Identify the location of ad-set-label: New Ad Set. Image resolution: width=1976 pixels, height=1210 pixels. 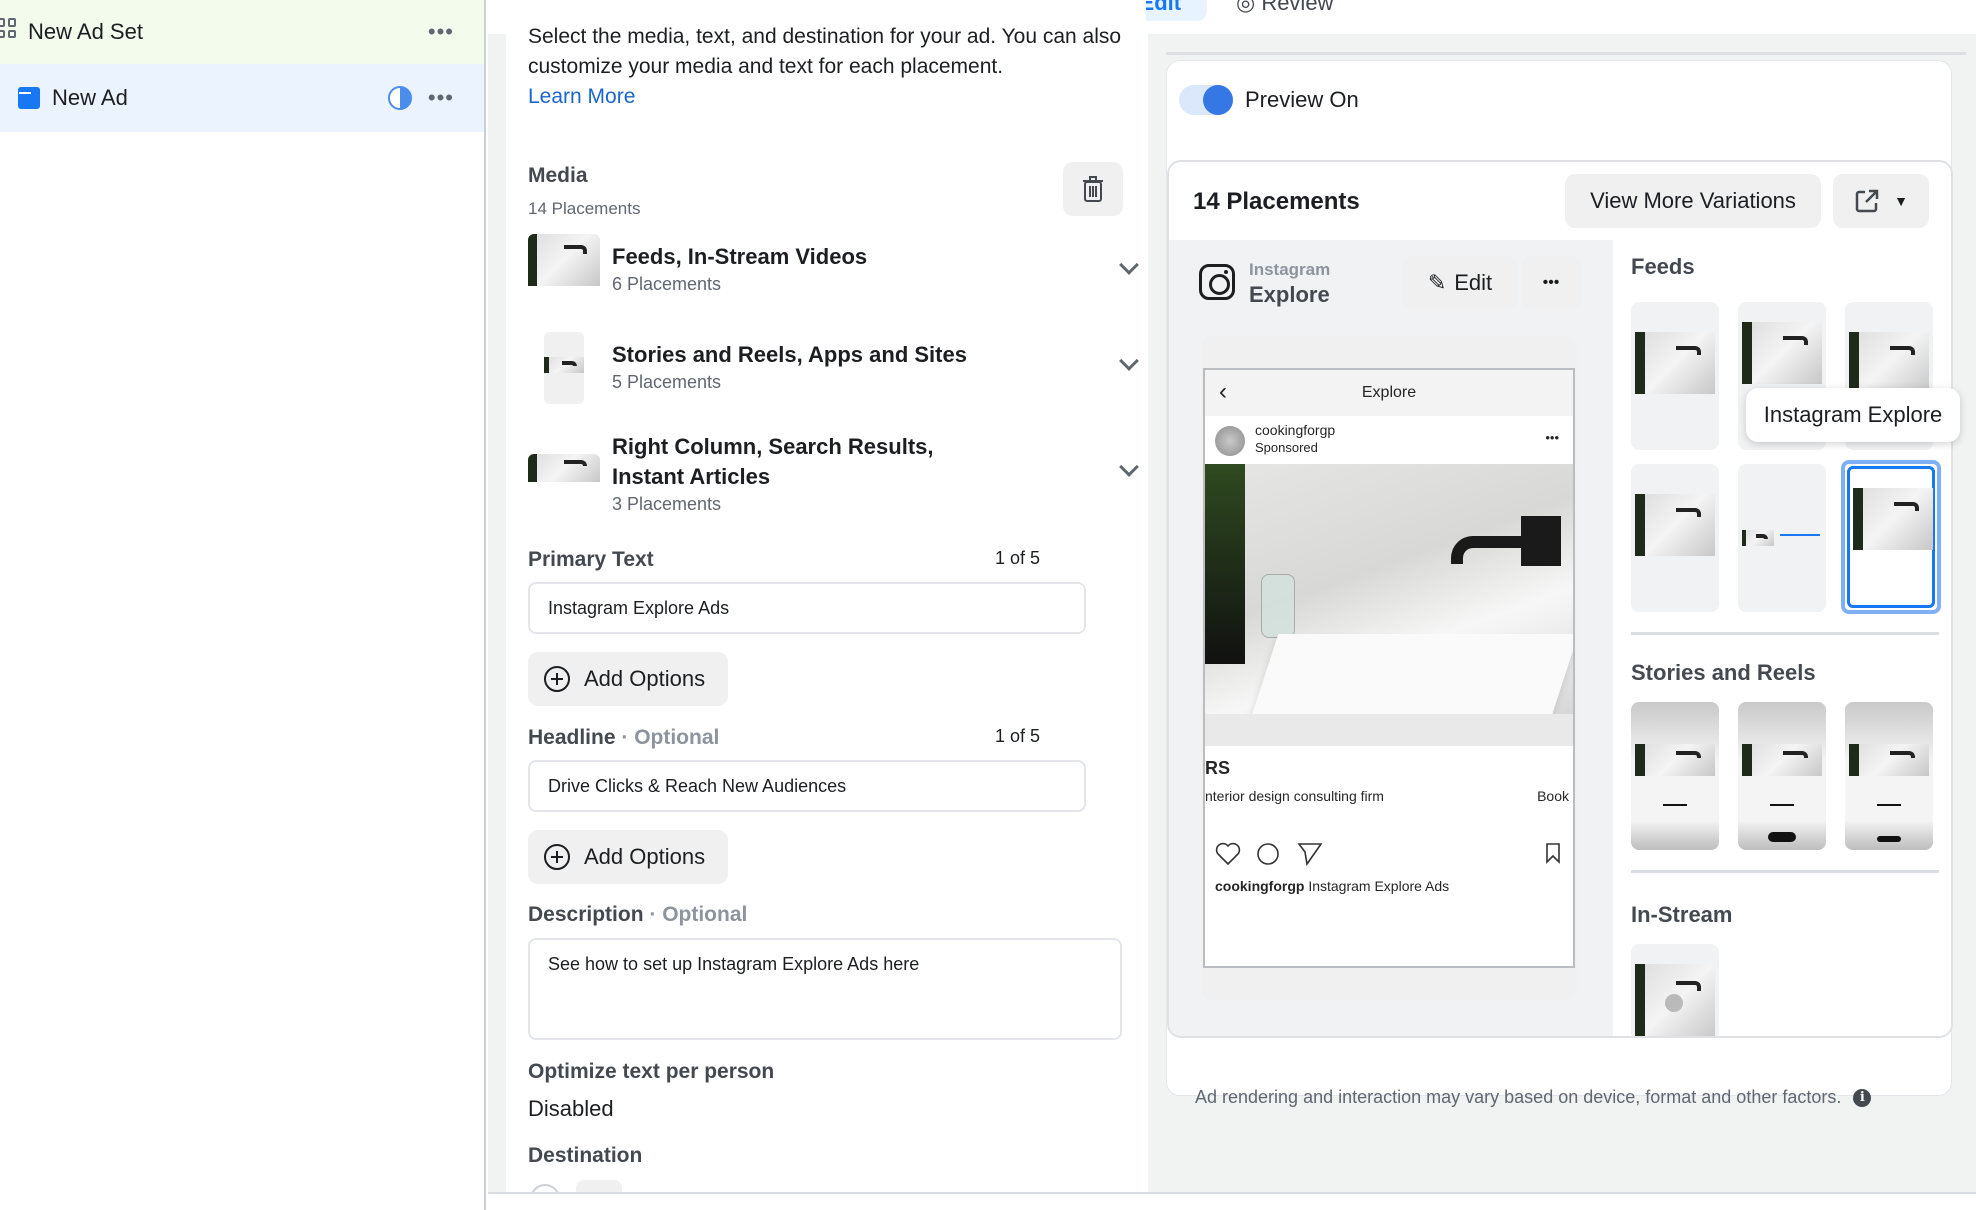
(85, 31).